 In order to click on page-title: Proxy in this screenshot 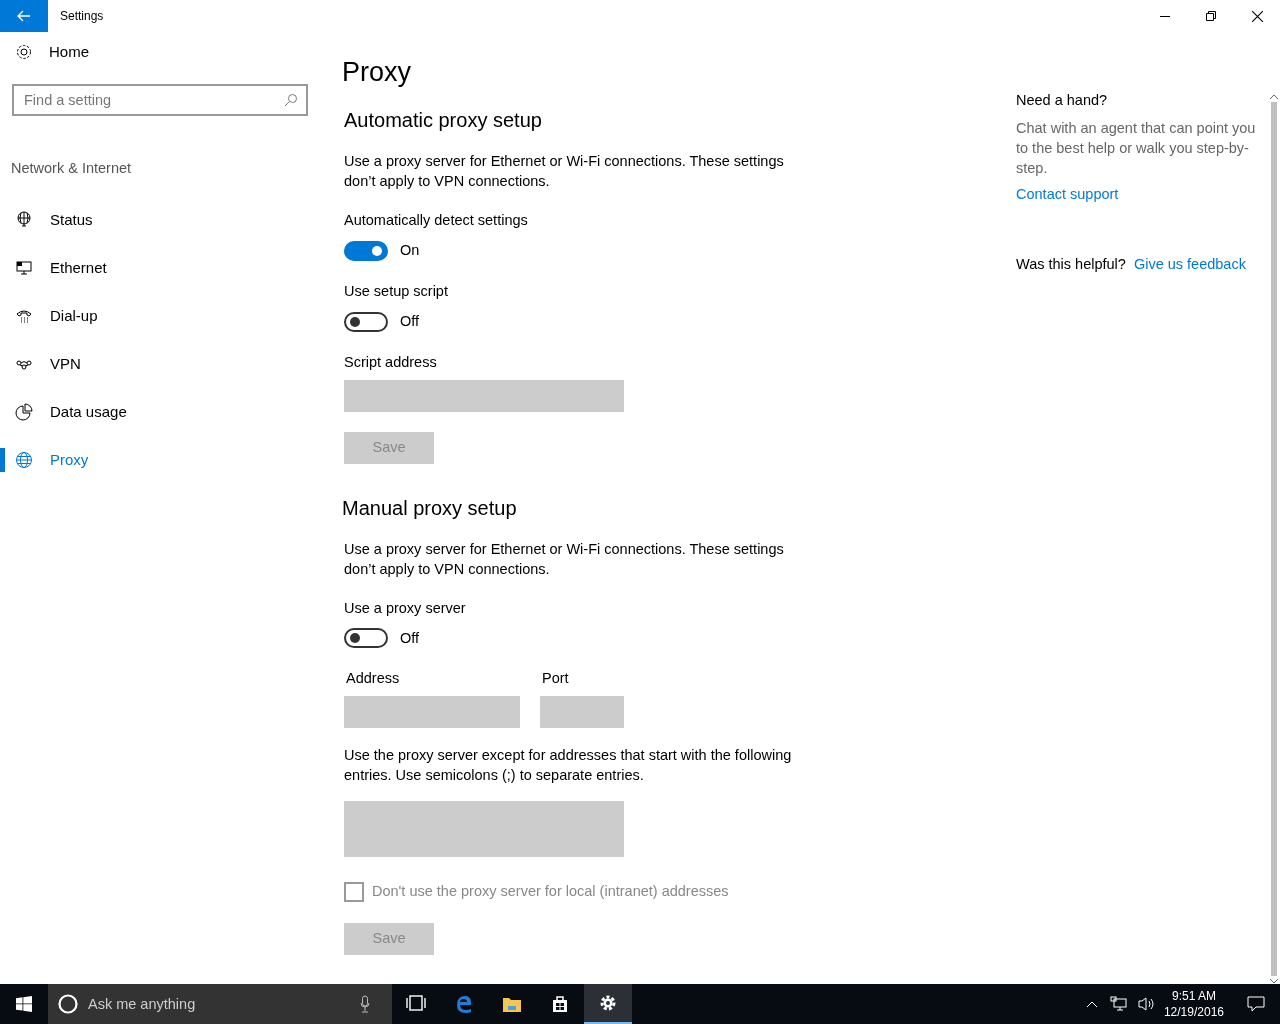, I will do `click(377, 72)`.